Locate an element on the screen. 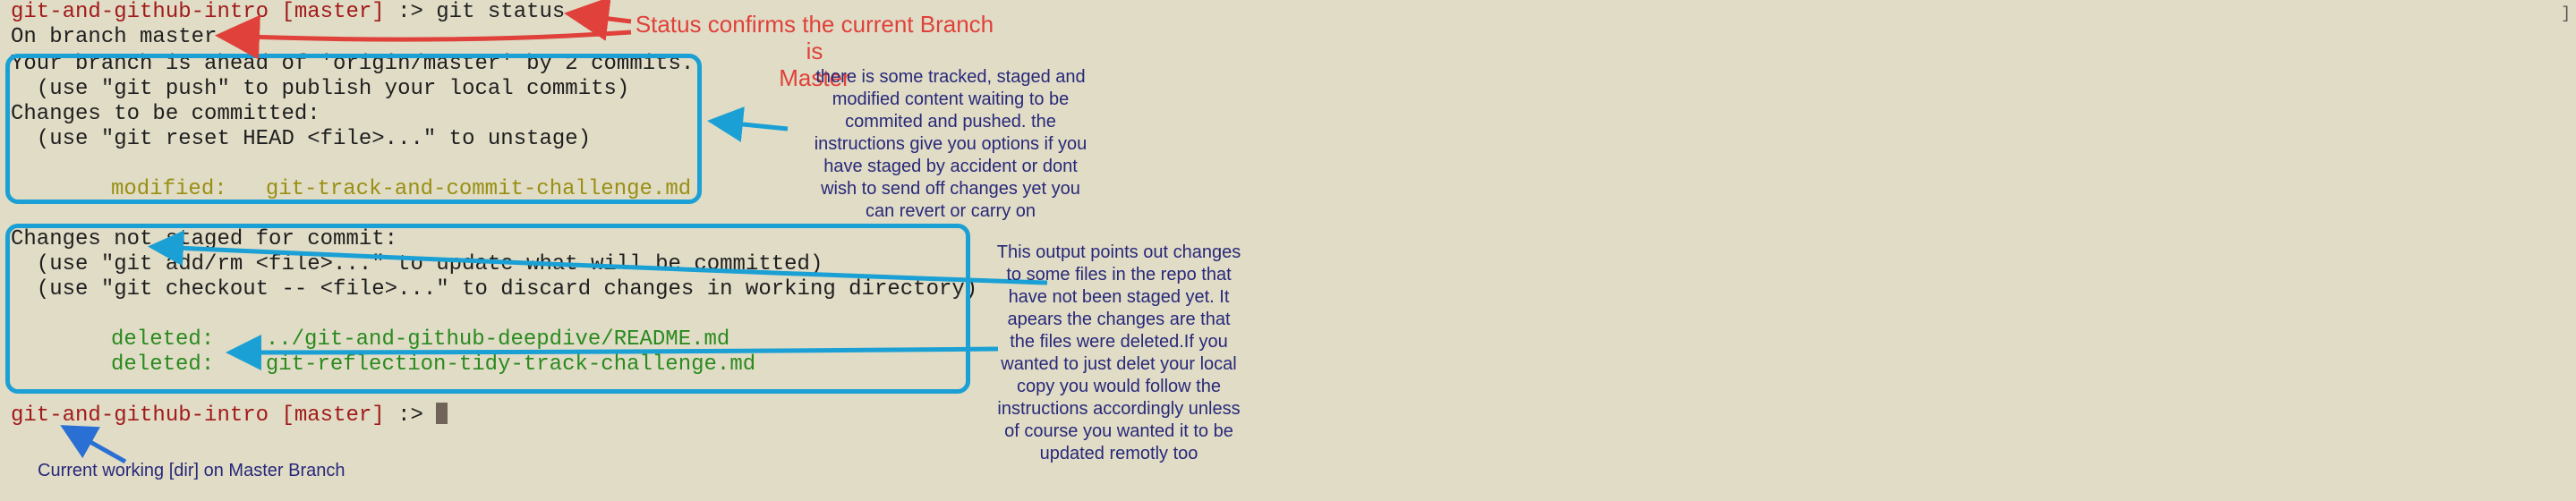 The height and width of the screenshot is (501, 2576). unstaged-arrow-to-deleted is located at coordinates (612, 352).